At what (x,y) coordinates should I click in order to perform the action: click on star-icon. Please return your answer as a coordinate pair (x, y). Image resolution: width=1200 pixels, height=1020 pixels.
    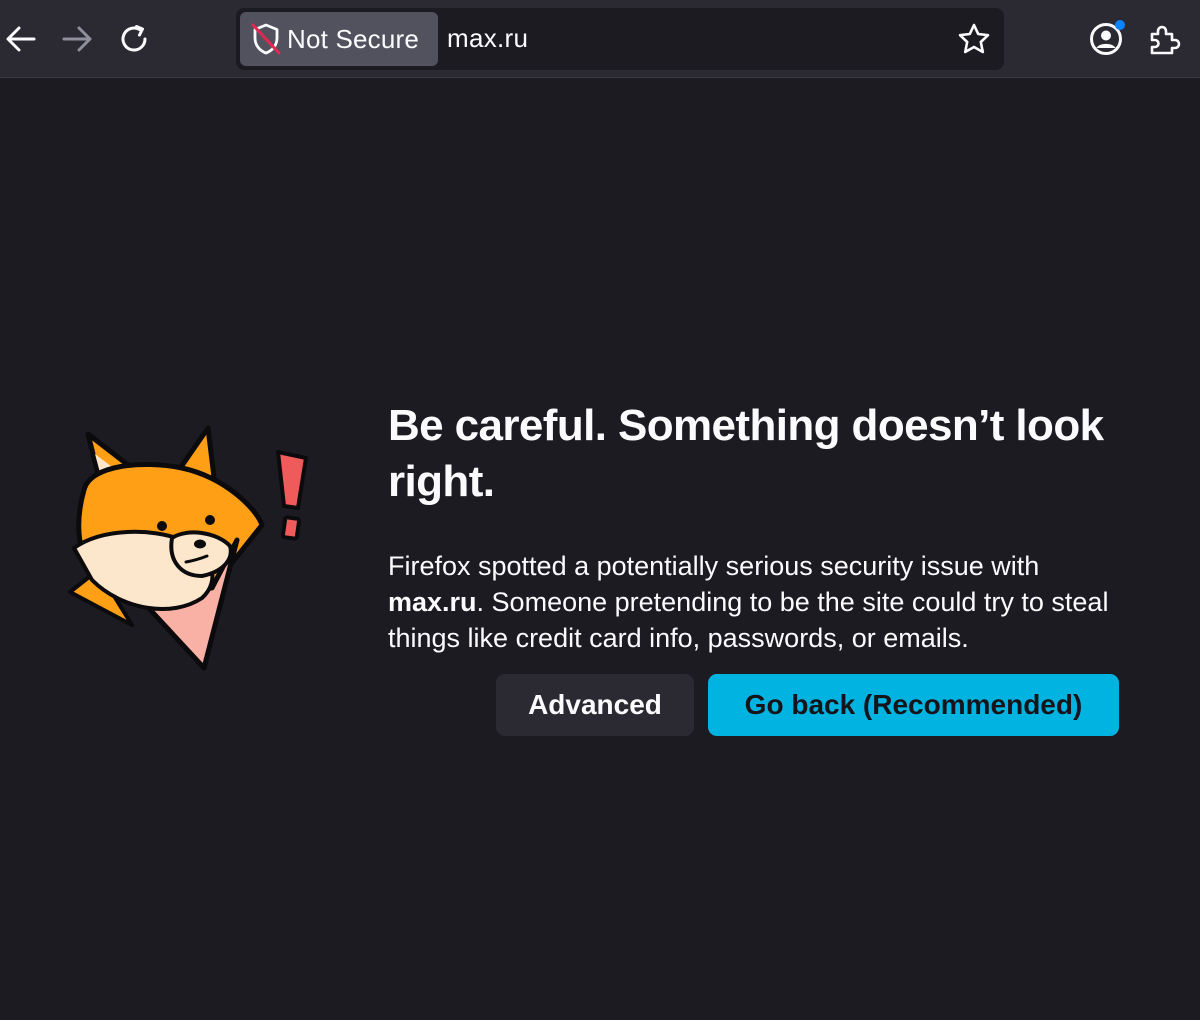
    Looking at the image, I should click on (974, 38).